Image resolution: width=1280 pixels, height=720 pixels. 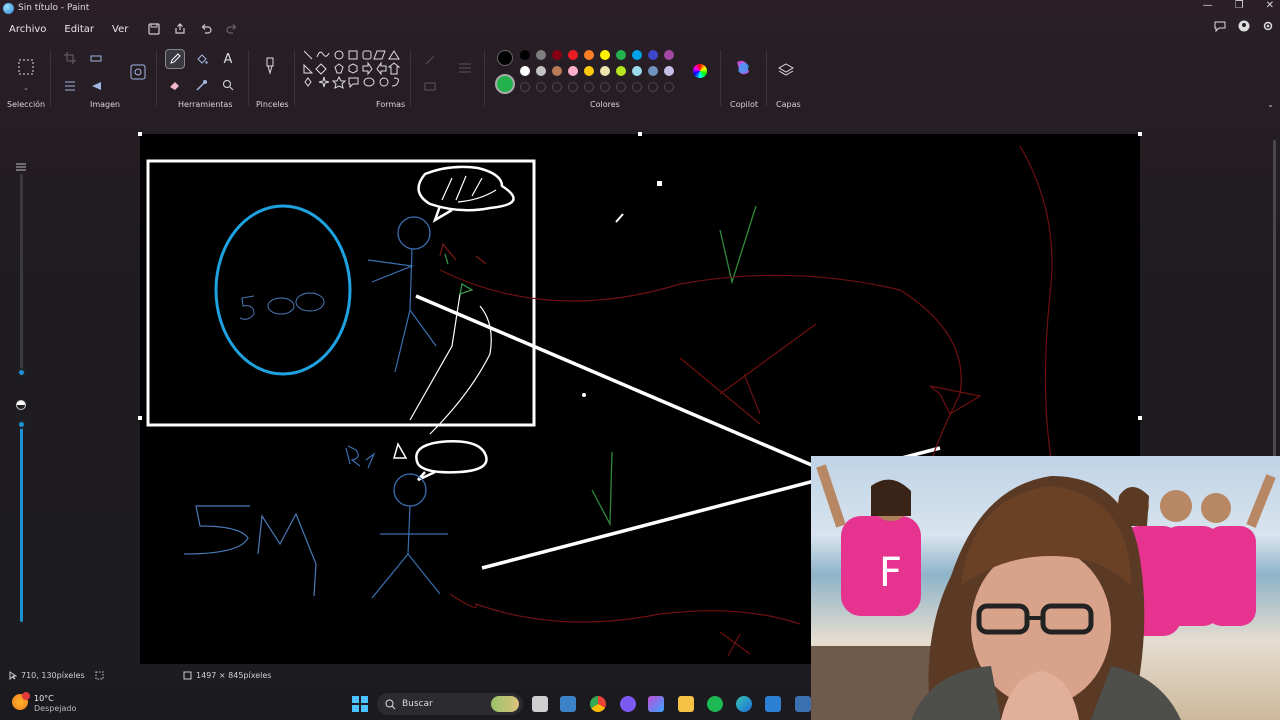 I want to click on eraser-tool-icon, so click(x=175, y=85).